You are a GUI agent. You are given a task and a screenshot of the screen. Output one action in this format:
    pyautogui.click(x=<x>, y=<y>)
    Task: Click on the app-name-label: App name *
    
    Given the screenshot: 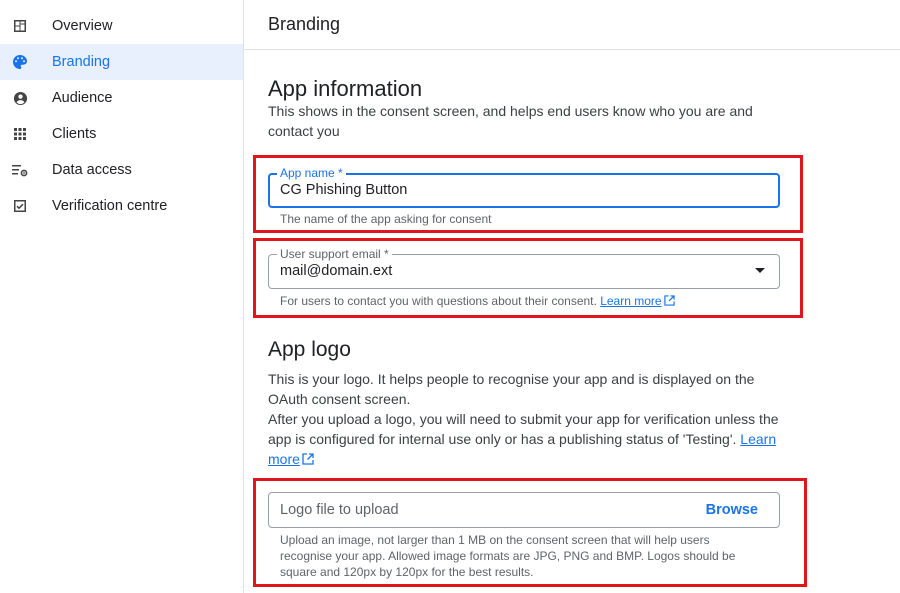 What is the action you would take?
    pyautogui.click(x=311, y=173)
    